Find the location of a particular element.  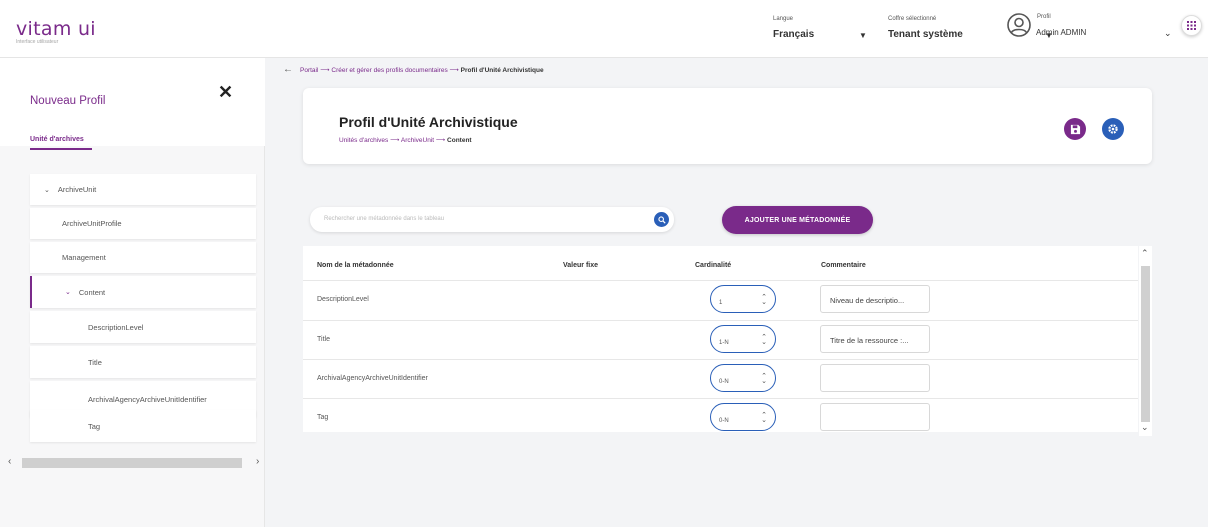

tree-item-label: Content is located at coordinates (92, 292).